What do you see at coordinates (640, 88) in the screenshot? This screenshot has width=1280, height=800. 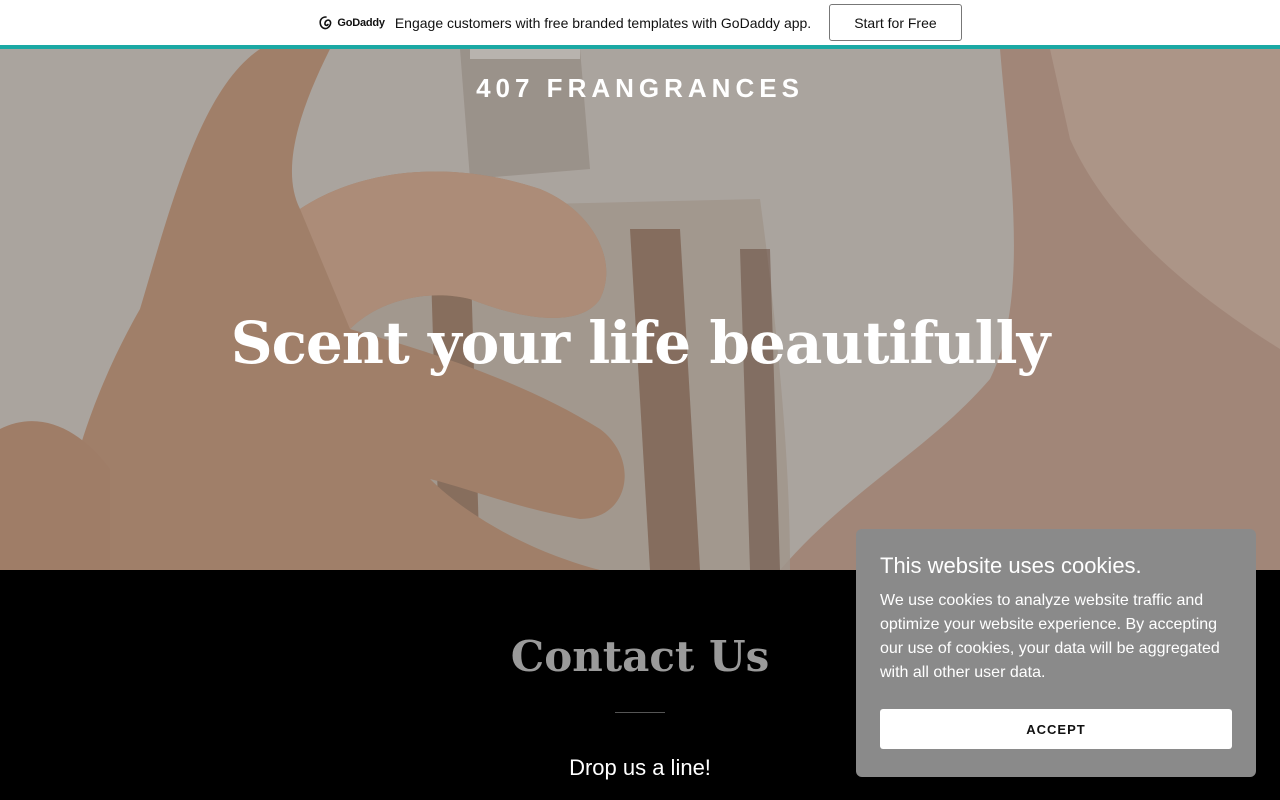 I see `site-brand-title: 407 FRANGRANCES` at bounding box center [640, 88].